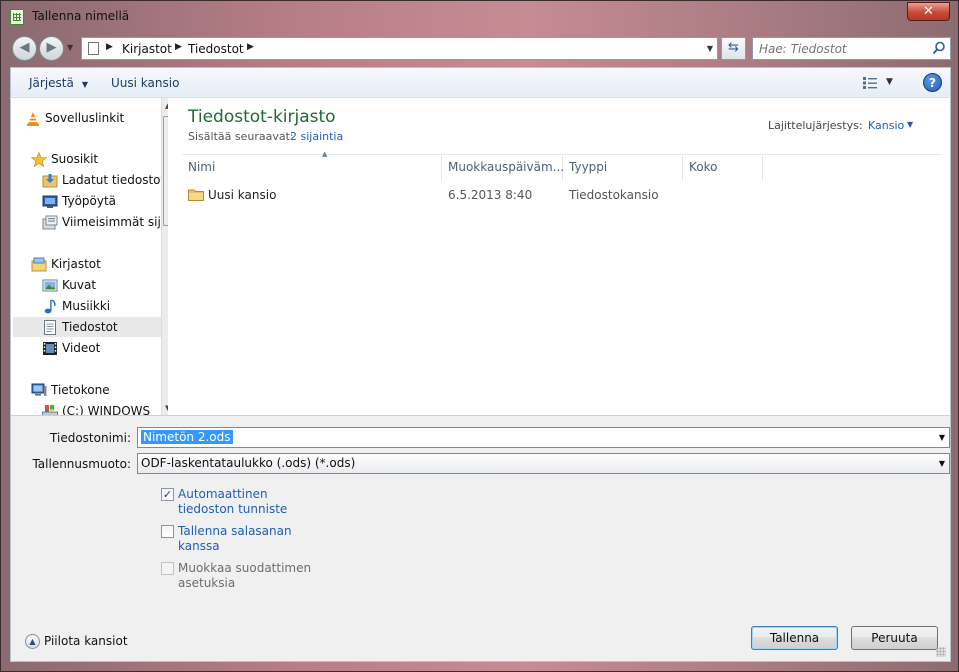 This screenshot has width=959, height=672. I want to click on drive-icon, so click(50, 410).